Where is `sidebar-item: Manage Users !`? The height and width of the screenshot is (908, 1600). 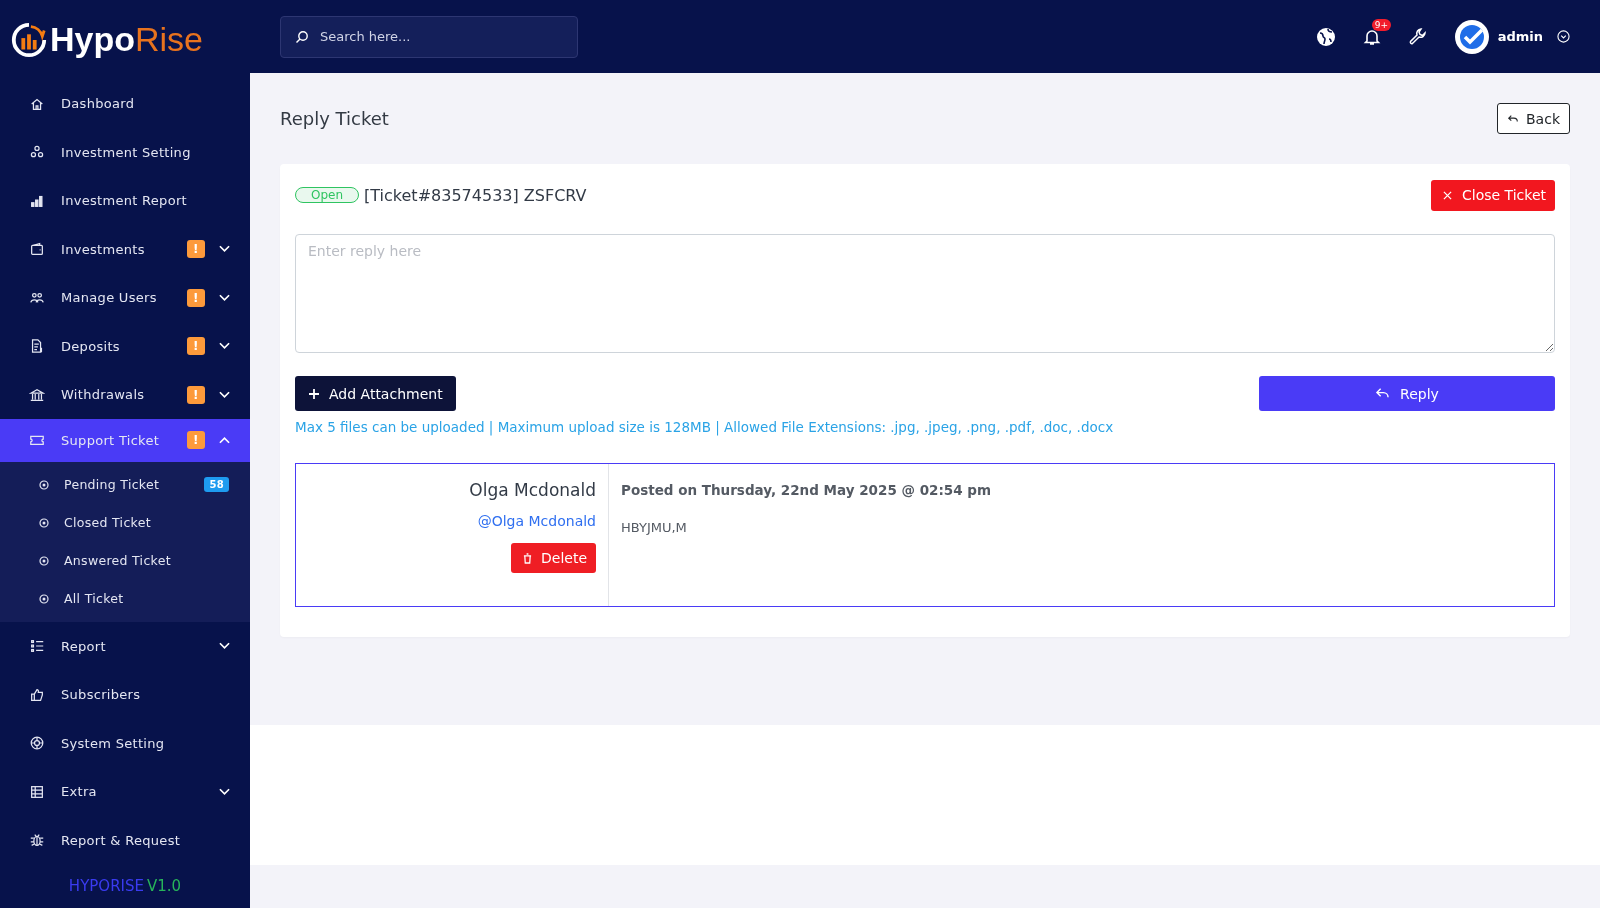 sidebar-item: Manage Users ! is located at coordinates (125, 297).